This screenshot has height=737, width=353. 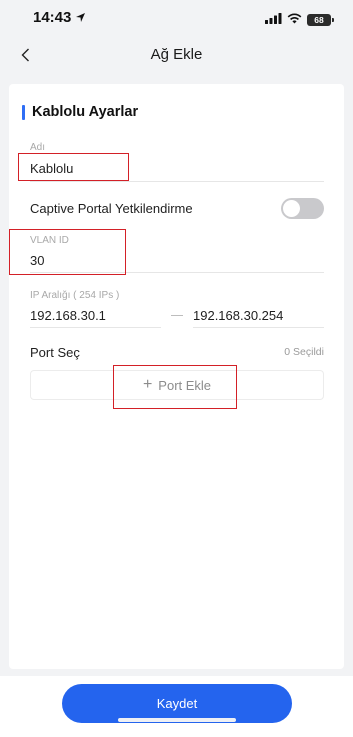 What do you see at coordinates (175, 260) in the screenshot?
I see `vlan-input` at bounding box center [175, 260].